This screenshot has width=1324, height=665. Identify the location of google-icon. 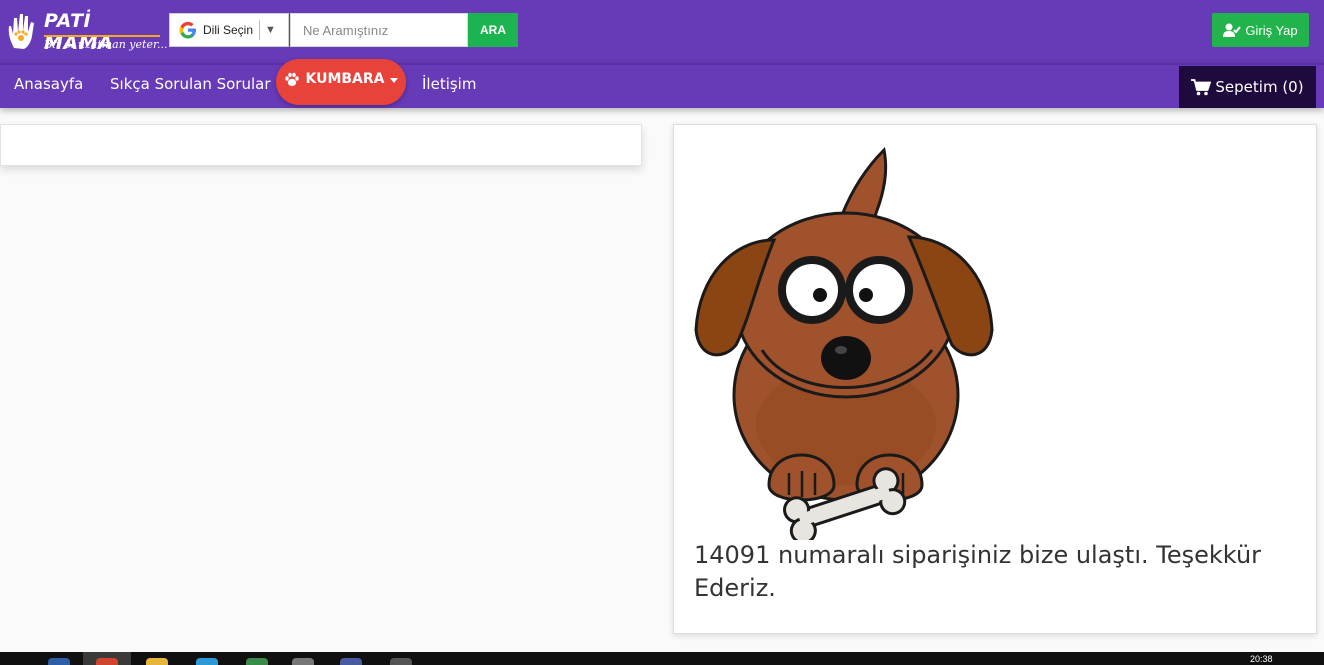
(187, 30).